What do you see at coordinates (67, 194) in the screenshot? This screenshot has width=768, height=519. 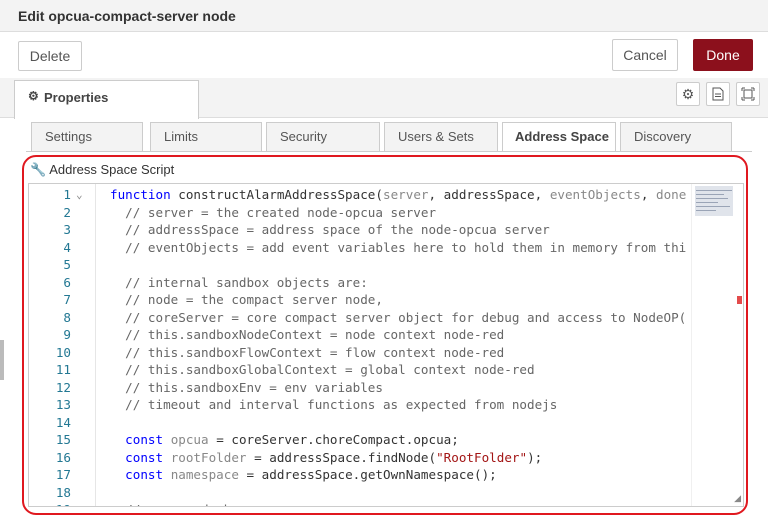 I see `line-number: 1` at bounding box center [67, 194].